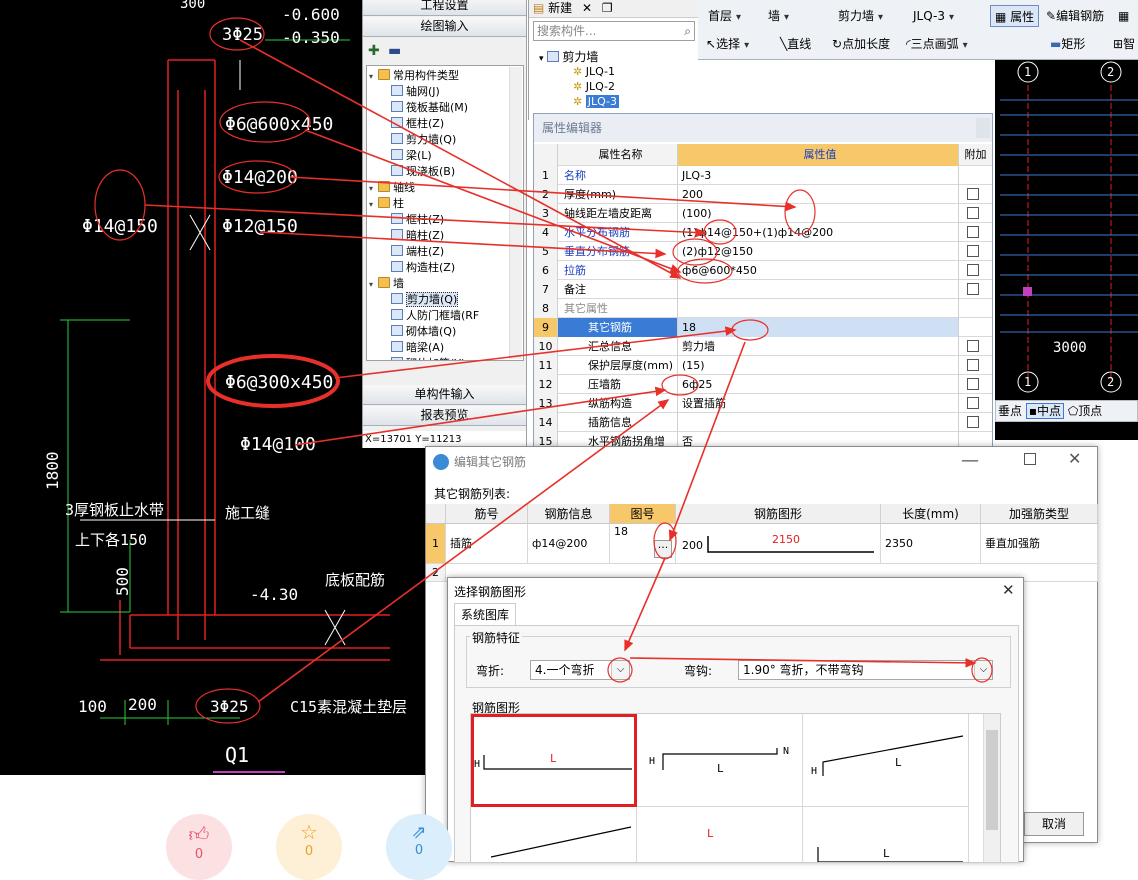 The height and width of the screenshot is (880, 1138). What do you see at coordinates (569, 544) in the screenshot?
I see `cell-info: ф14@200` at bounding box center [569, 544].